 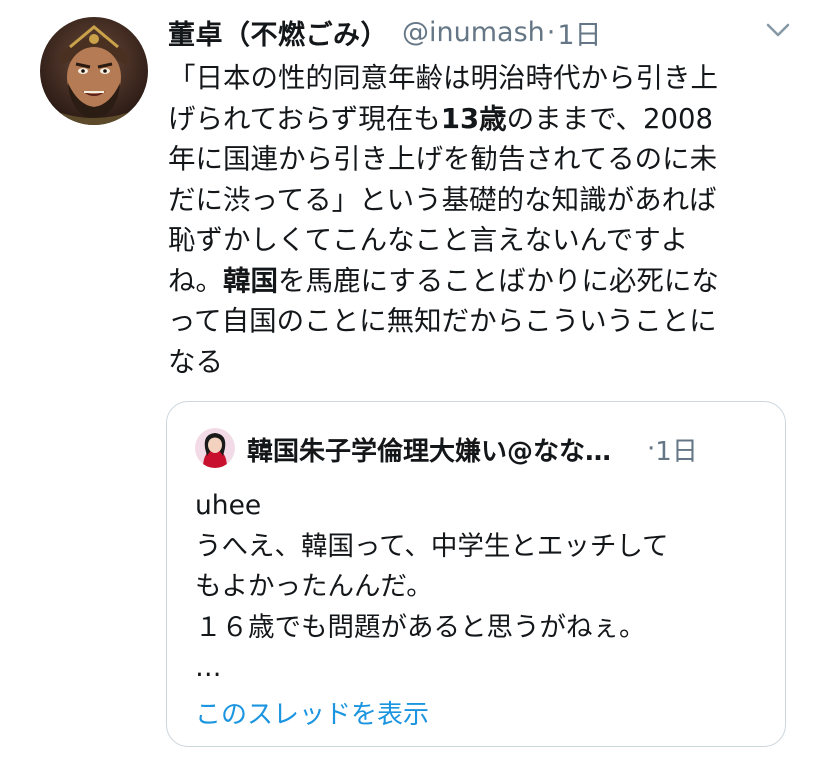 I want to click on tweet-text-segment: ね。, so click(x=195, y=280).